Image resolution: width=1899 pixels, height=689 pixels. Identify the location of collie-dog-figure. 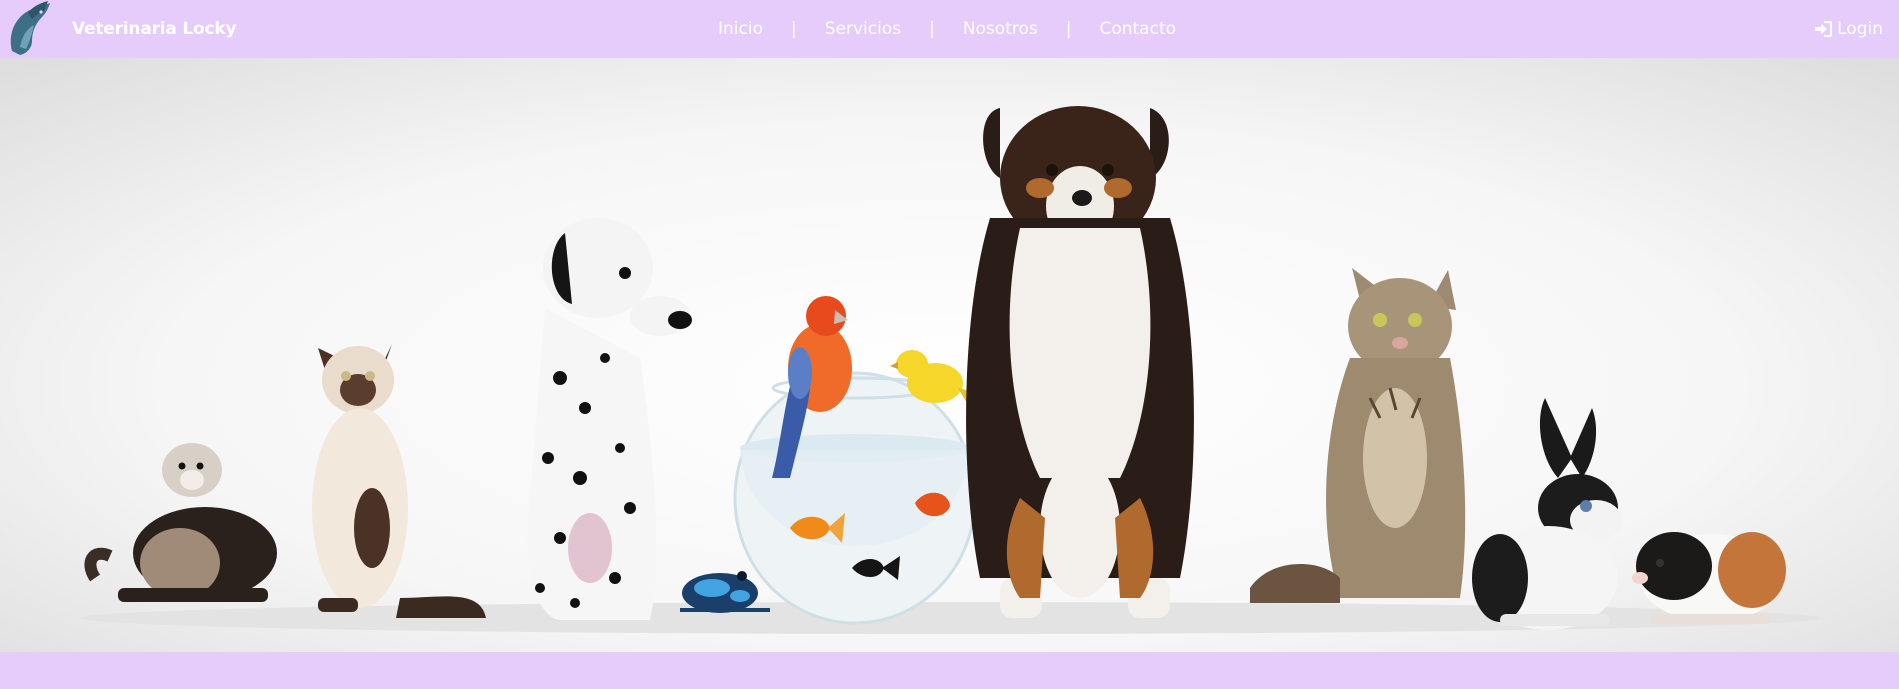
(1080, 362).